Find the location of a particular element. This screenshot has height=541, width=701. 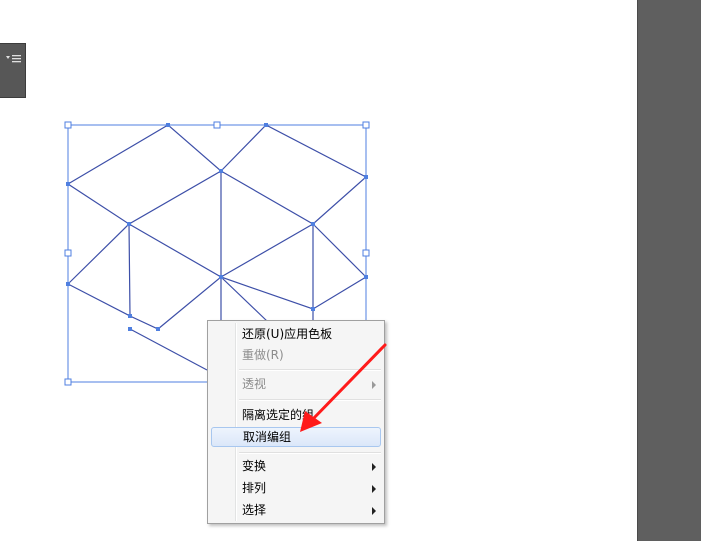

menu-item-arrange: 排列 is located at coordinates (296, 488).